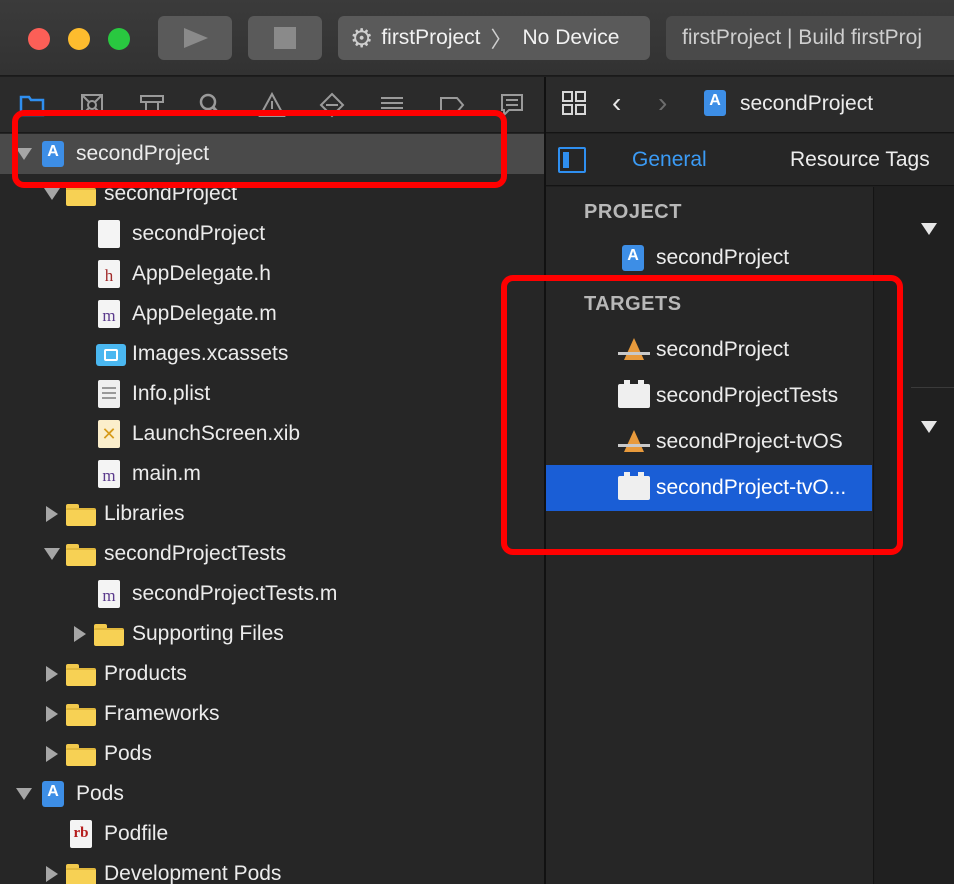 Image resolution: width=954 pixels, height=884 pixels. What do you see at coordinates (216, 433) in the screenshot?
I see `tree-item-label: LaunchScreen.xib` at bounding box center [216, 433].